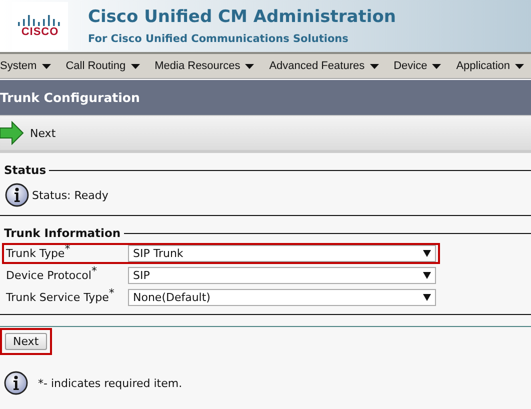  I want to click on menu-item: System, so click(25, 66).